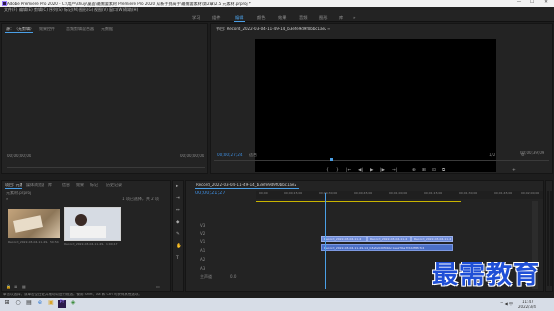 The width and height of the screenshot is (554, 311). Describe the element at coordinates (253, 155) in the screenshot. I see `fit-dropdown: 适合` at that location.